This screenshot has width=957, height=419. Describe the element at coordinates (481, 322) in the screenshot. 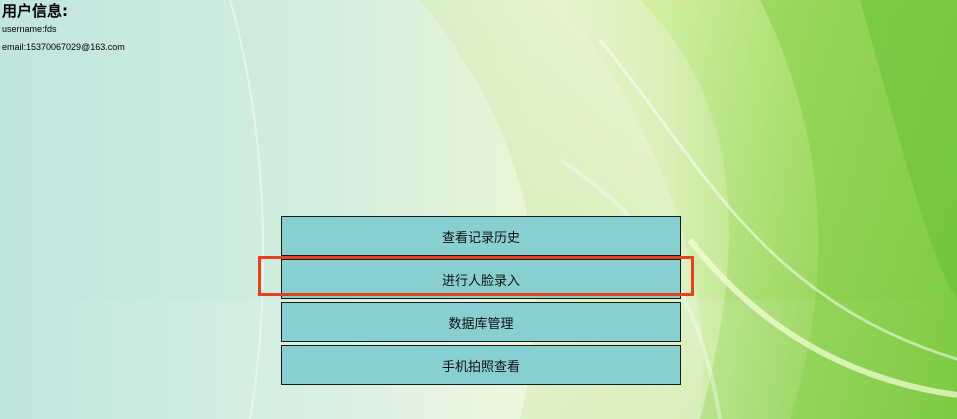

I see `database-manage-button: 数据库管理` at that location.